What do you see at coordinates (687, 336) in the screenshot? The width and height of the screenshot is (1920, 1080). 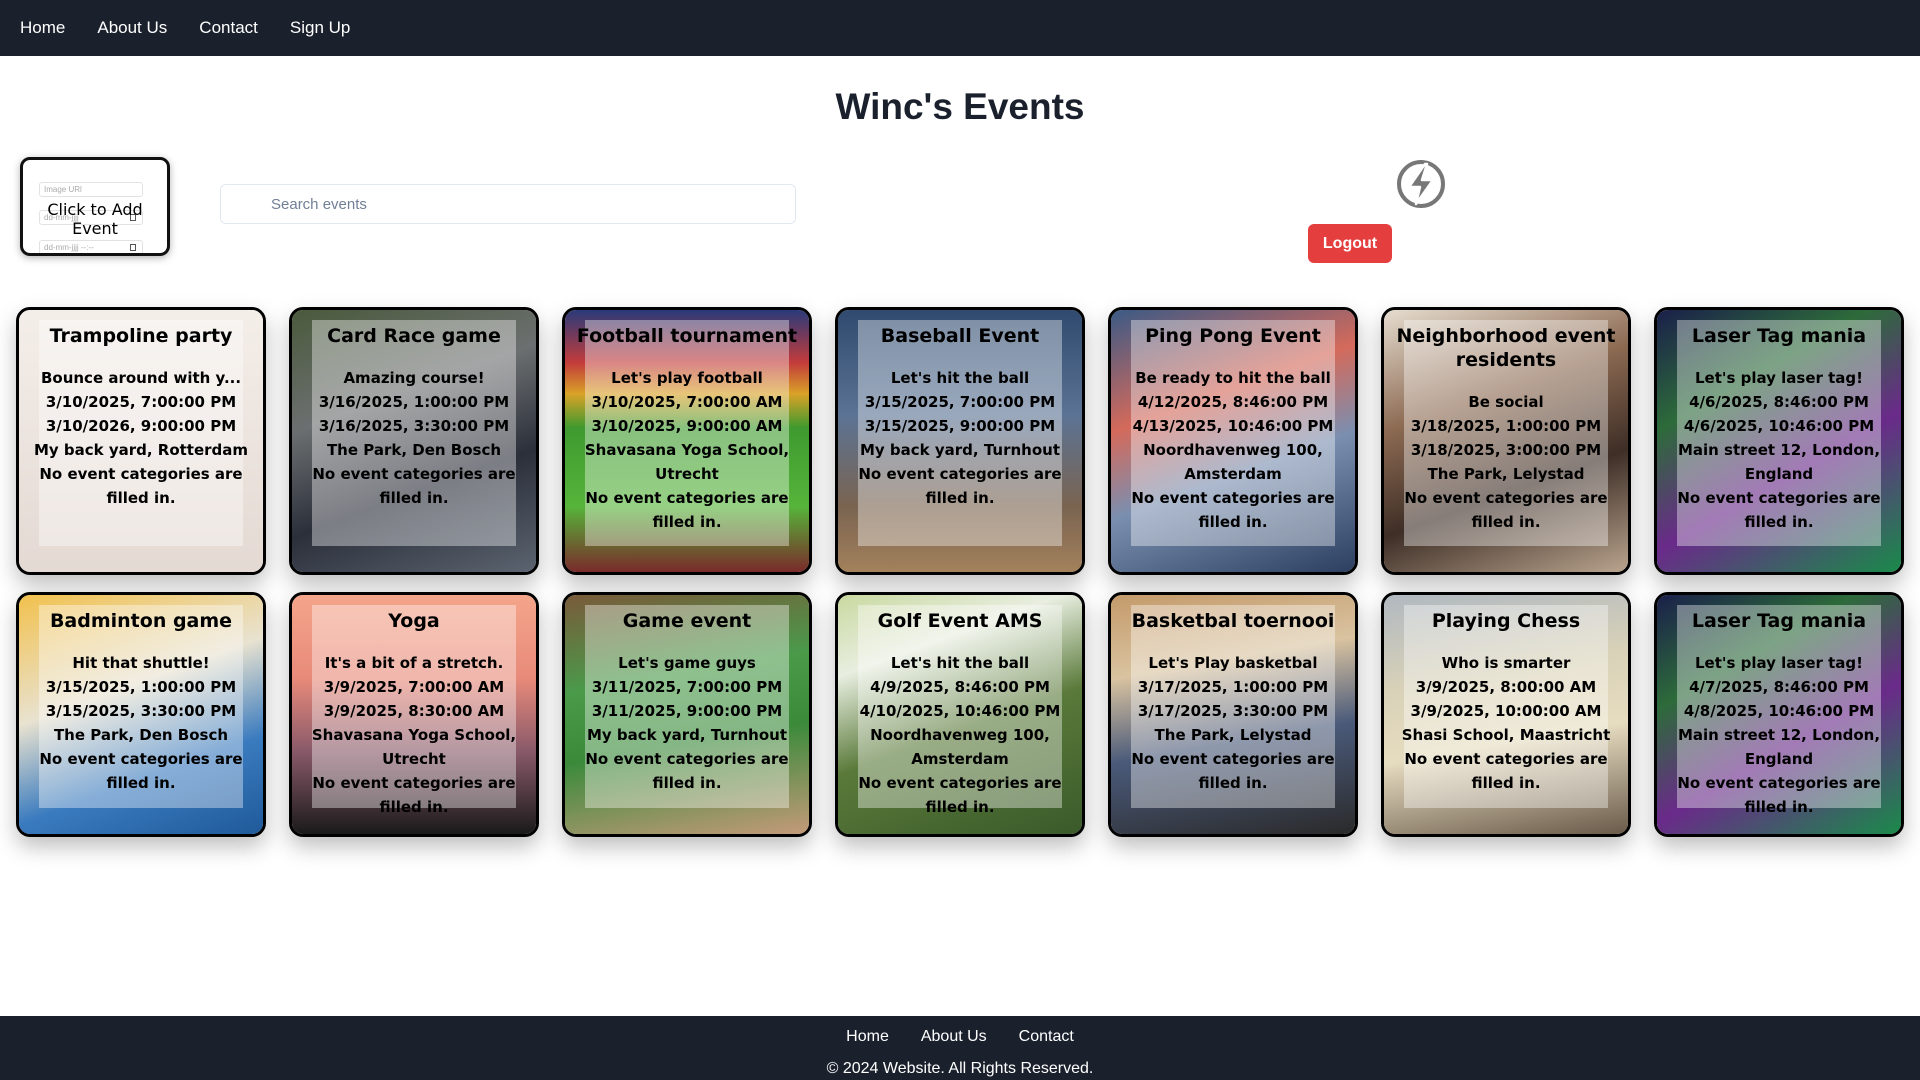 I see `event-title: Football tournament` at bounding box center [687, 336].